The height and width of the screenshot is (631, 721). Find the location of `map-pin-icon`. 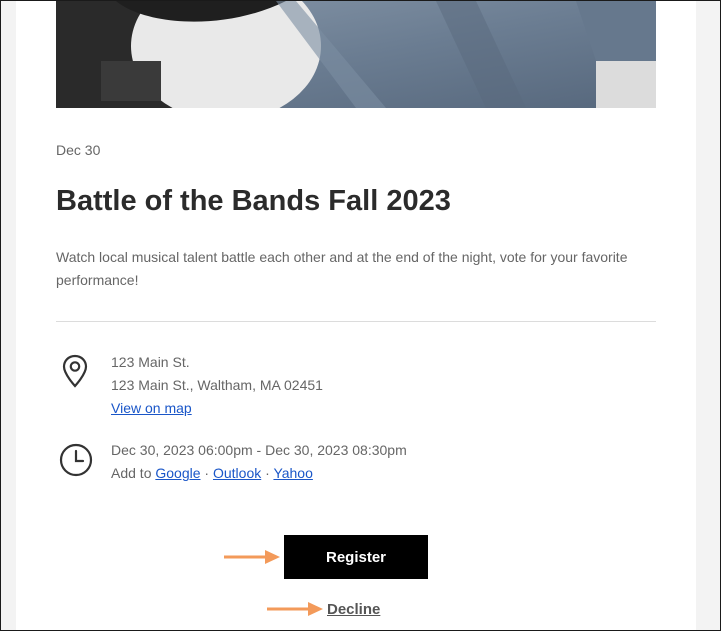

map-pin-icon is located at coordinates (75, 373).